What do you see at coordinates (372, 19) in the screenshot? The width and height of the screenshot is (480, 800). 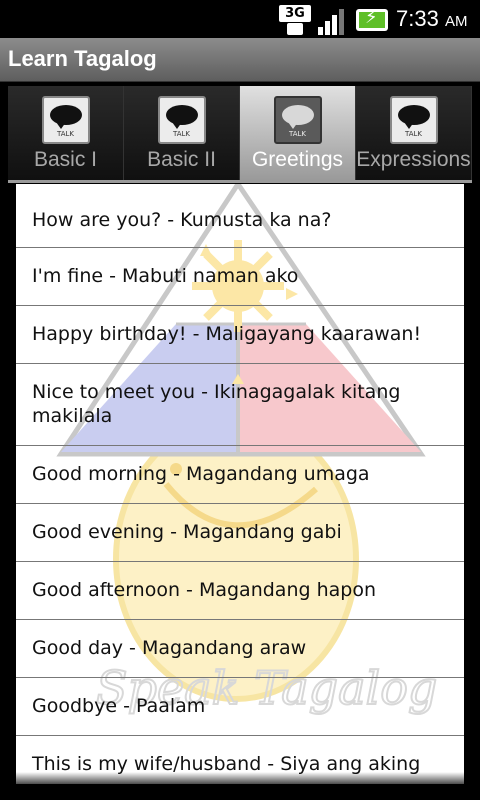 I see `battery-charging-icon: ⚡` at bounding box center [372, 19].